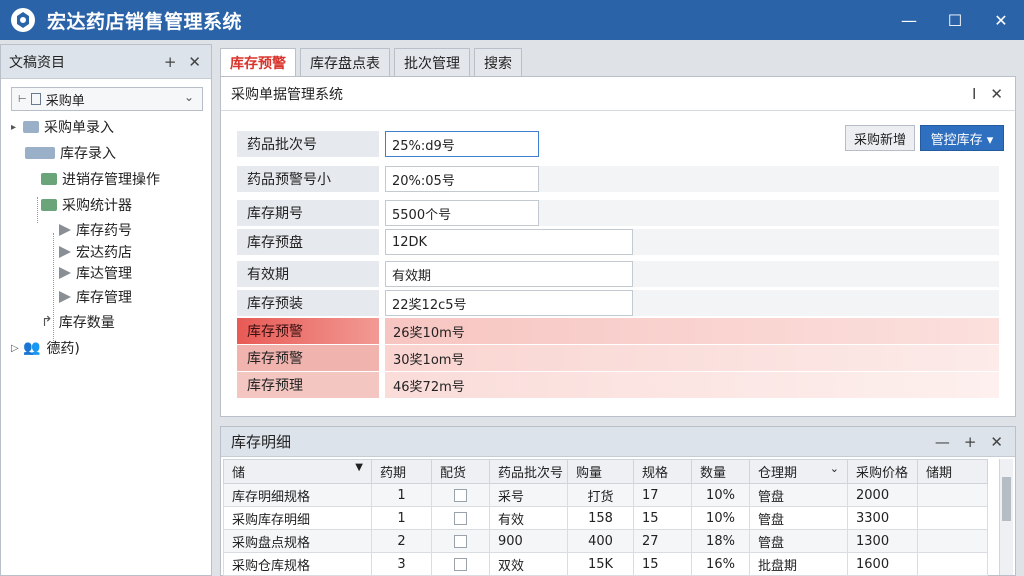  I want to click on tree-item-stock-entry: 库存录入, so click(70, 153).